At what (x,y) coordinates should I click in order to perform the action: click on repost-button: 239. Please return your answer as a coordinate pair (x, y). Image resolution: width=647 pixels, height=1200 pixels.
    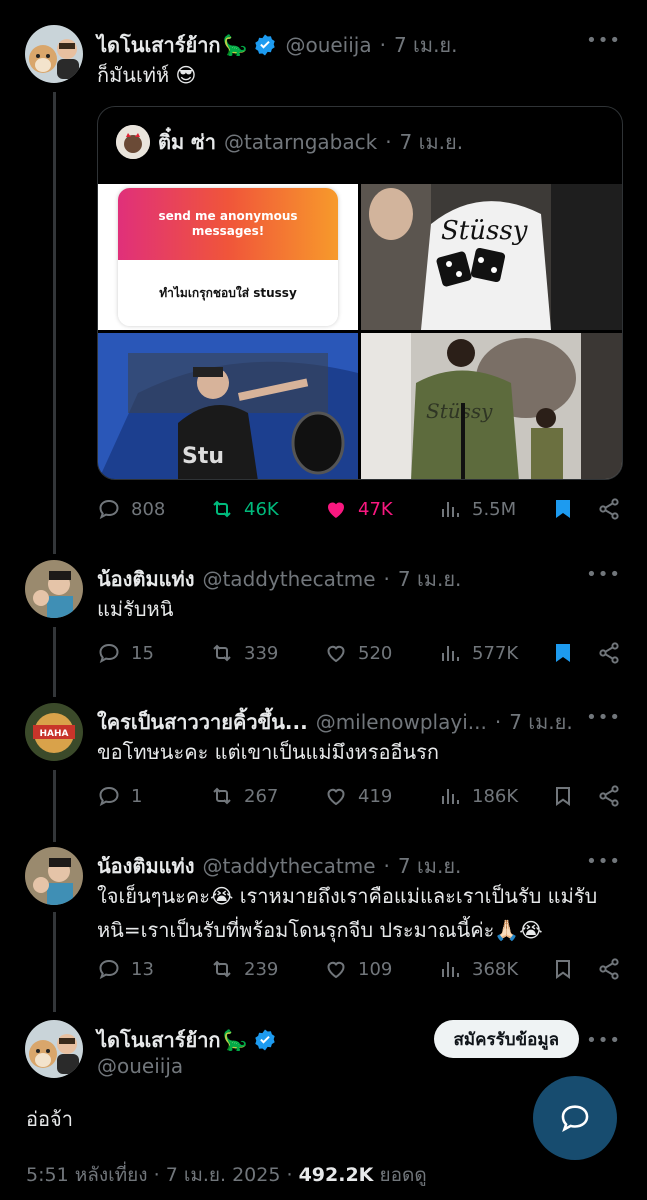
    Looking at the image, I should click on (244, 969).